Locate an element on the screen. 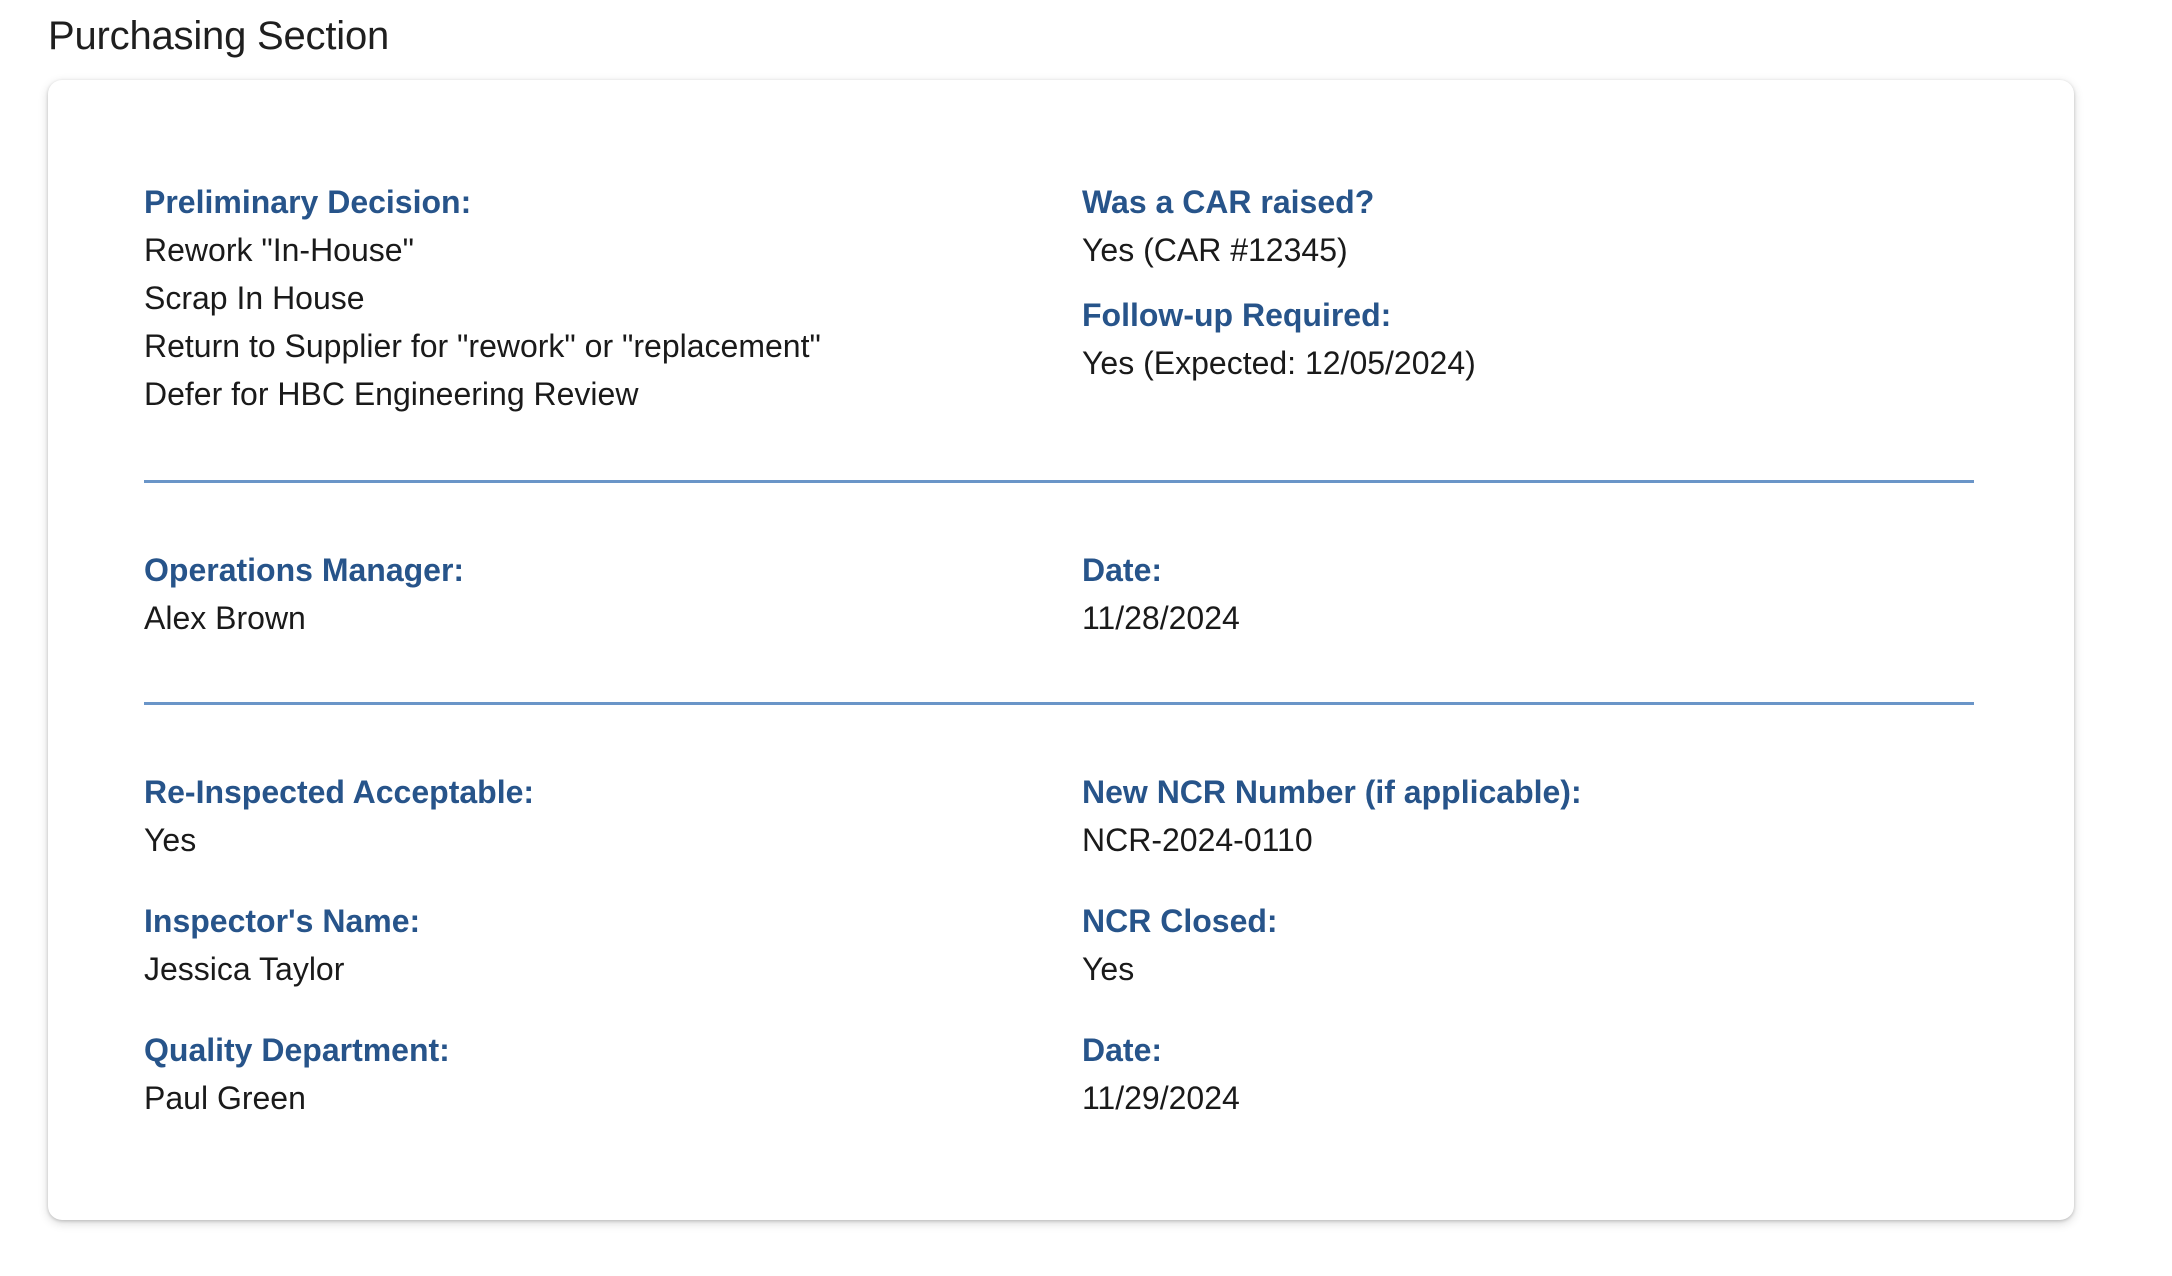 The height and width of the screenshot is (1276, 2172). follow-up-value: Yes (Expected: 12/05/2024) is located at coordinates (1279, 363).